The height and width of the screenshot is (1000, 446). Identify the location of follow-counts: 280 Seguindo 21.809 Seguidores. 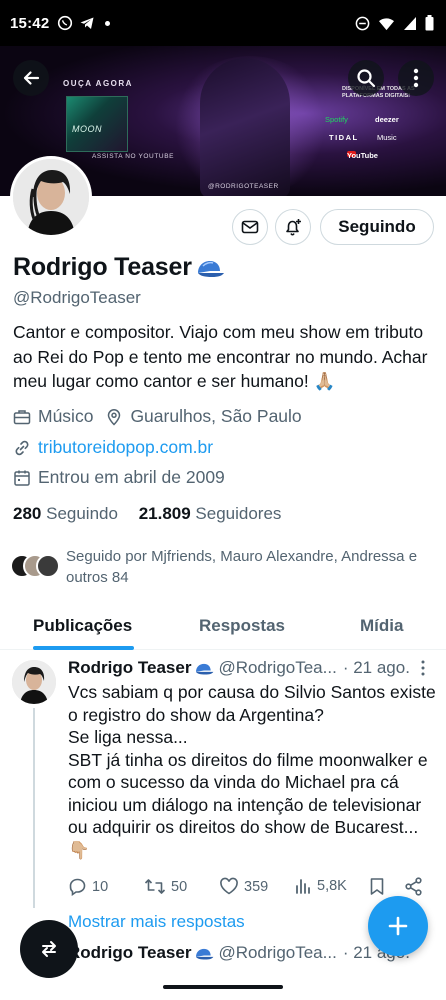
(147, 514).